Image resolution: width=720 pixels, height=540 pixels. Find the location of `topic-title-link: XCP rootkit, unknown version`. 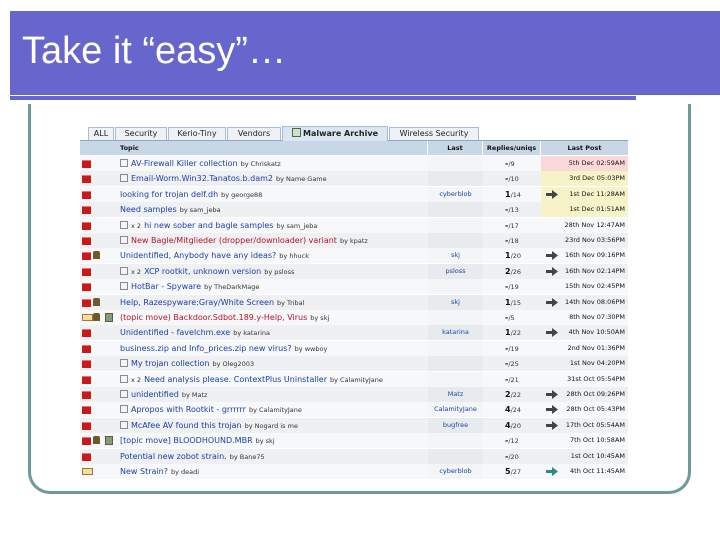

topic-title-link: XCP rootkit, unknown version is located at coordinates (202, 271).